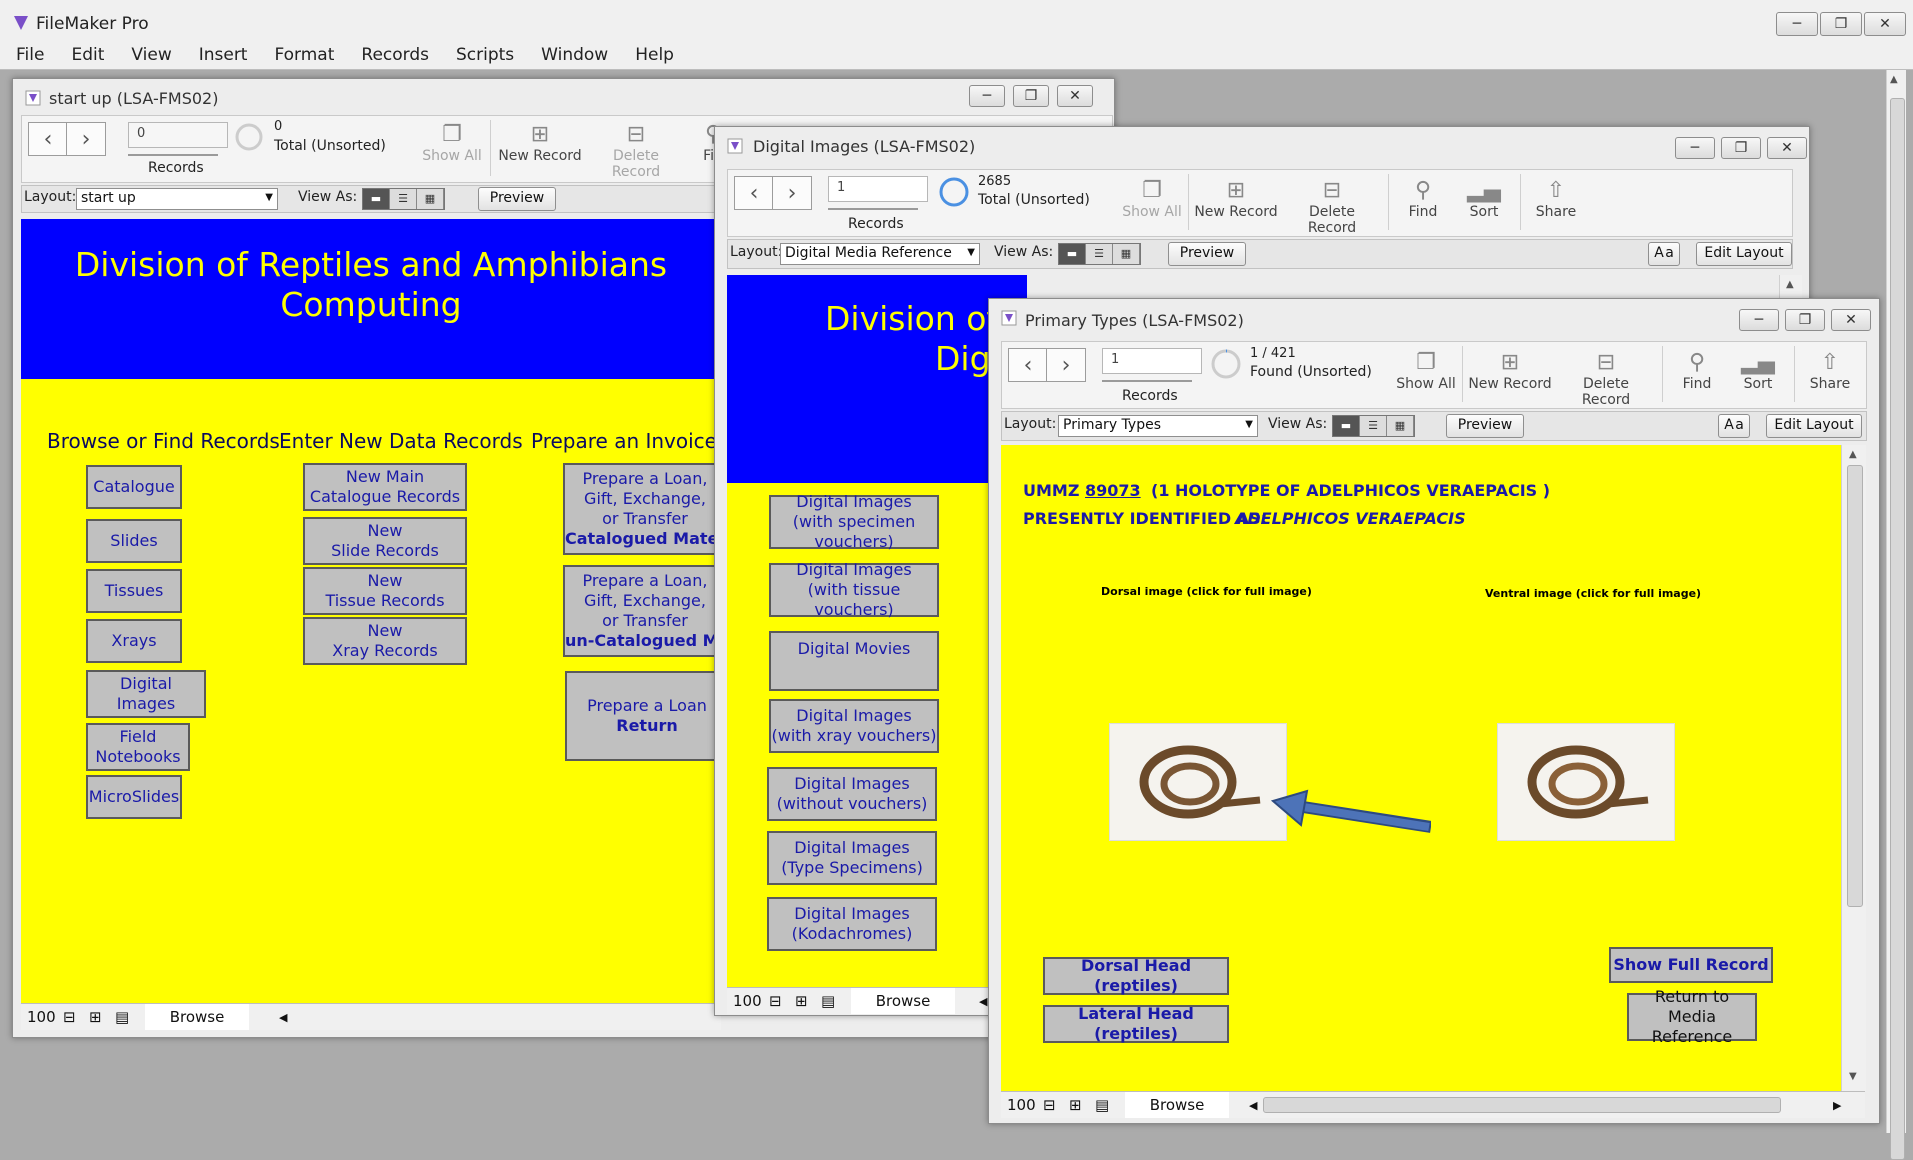 This screenshot has width=1913, height=1160. What do you see at coordinates (385, 541) in the screenshot?
I see `new-slide-records-button: New Slide Records` at bounding box center [385, 541].